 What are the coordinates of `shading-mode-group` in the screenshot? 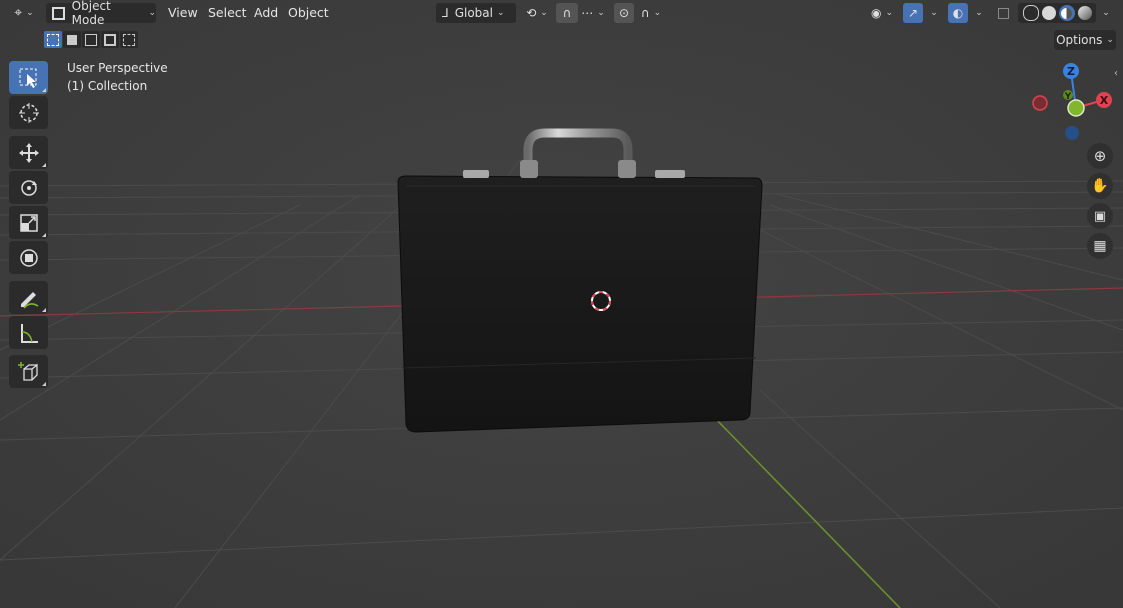 It's located at (1057, 13).